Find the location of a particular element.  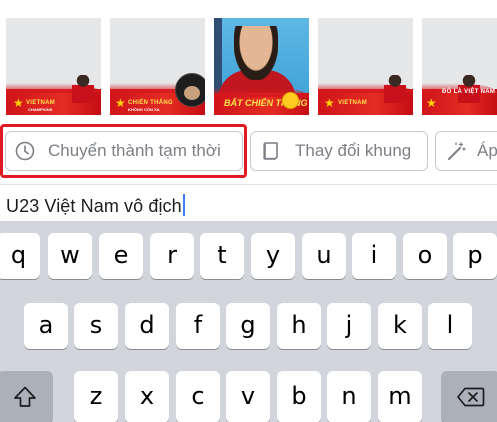

key-label: a is located at coordinates (46, 325).